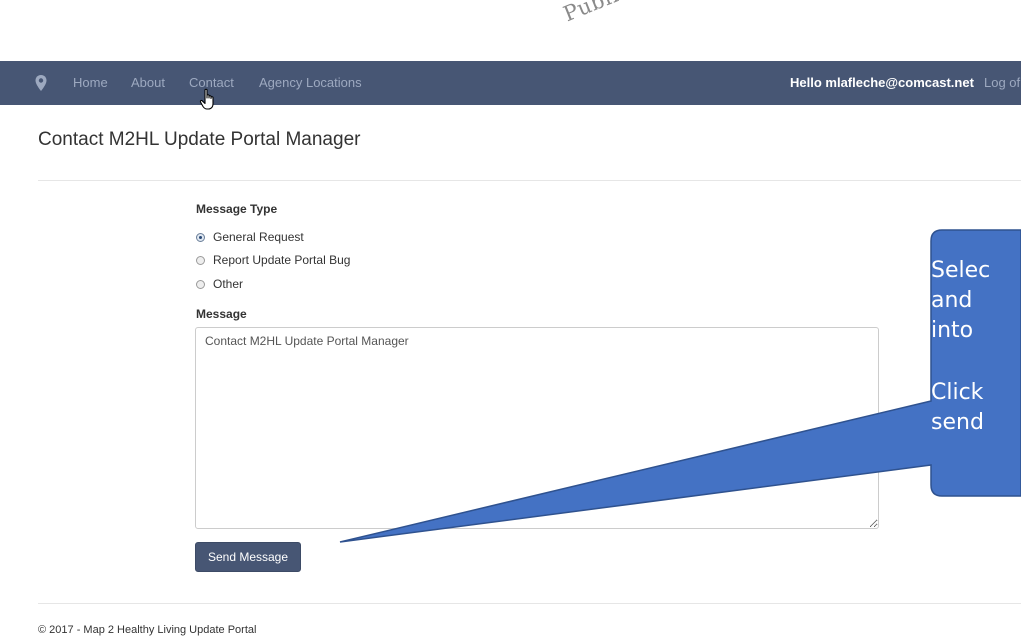  I want to click on radio-label: General Request, so click(258, 237).